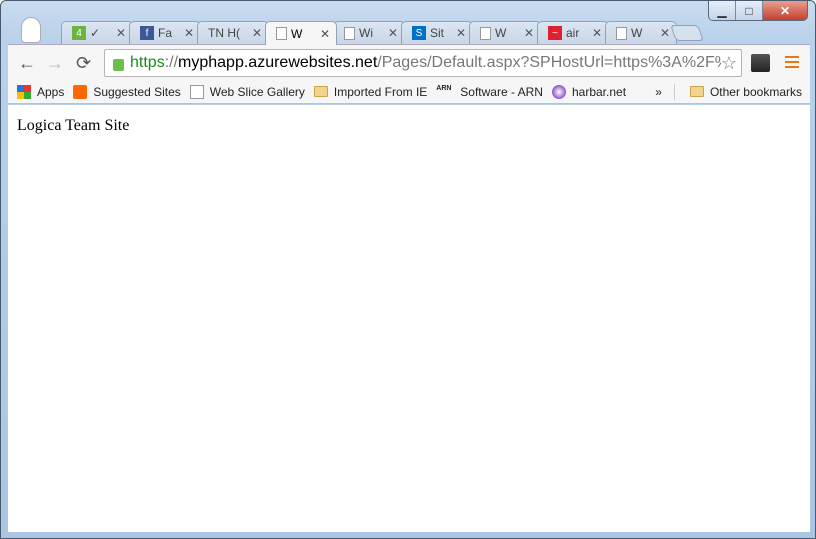 The height and width of the screenshot is (539, 816). What do you see at coordinates (80, 91) in the screenshot?
I see `bulb-icon` at bounding box center [80, 91].